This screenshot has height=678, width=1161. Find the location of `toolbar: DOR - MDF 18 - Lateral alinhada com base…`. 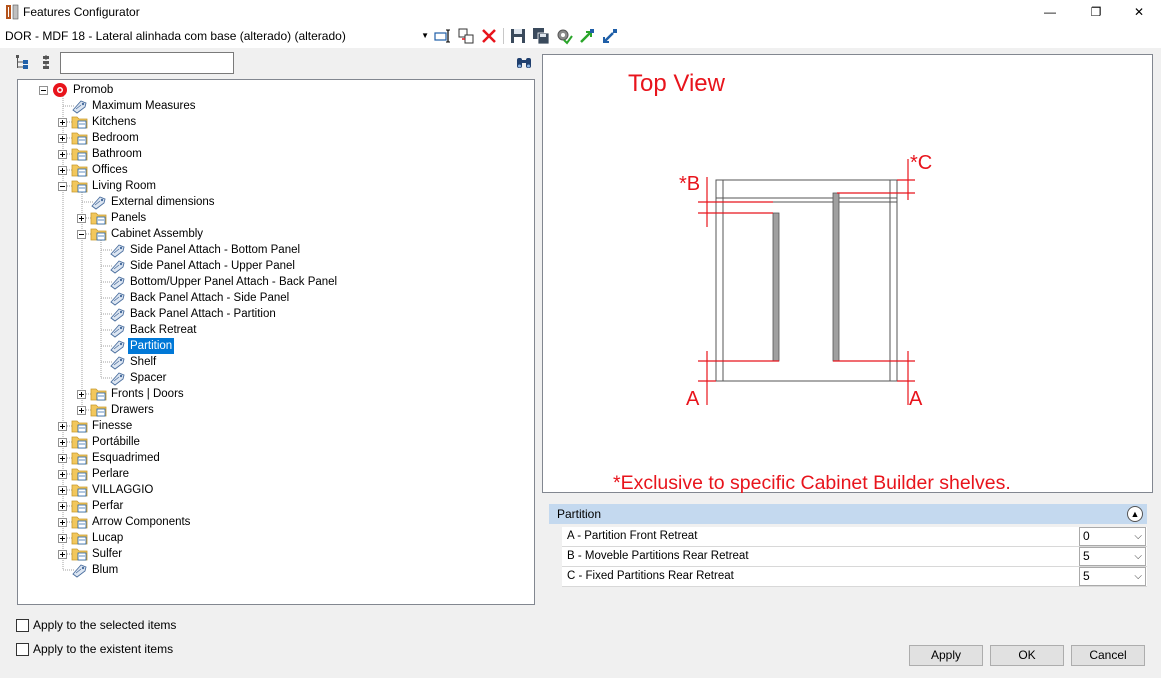

toolbar: DOR - MDF 18 - Lateral alinhada com base… is located at coordinates (580, 36).